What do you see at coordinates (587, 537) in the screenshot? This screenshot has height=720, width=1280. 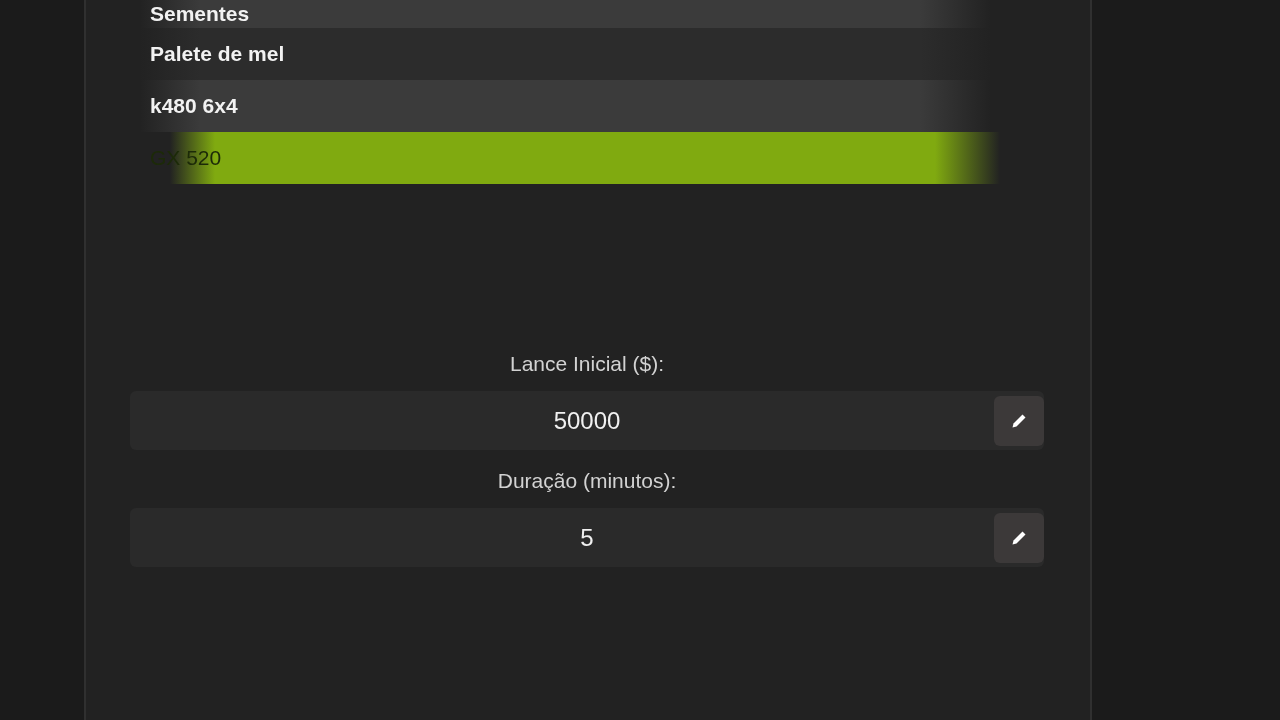 I see `input-field: 5` at bounding box center [587, 537].